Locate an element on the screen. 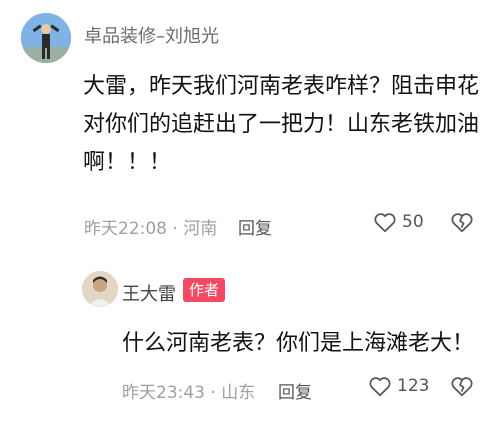 The height and width of the screenshot is (440, 500). like-button: 50 is located at coordinates (398, 222).